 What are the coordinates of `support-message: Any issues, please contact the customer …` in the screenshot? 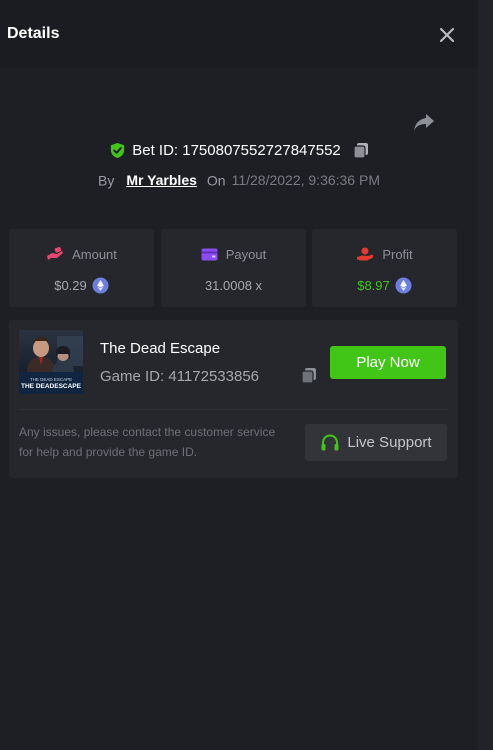 It's located at (147, 442).